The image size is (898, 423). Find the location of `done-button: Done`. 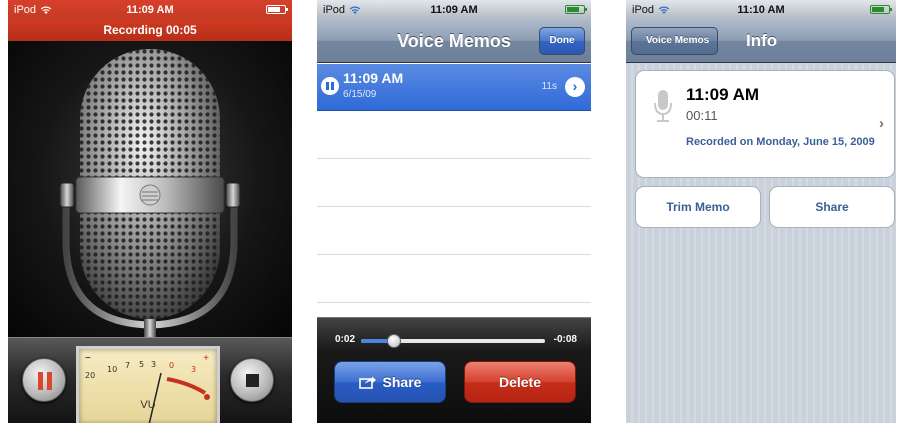

done-button: Done is located at coordinates (562, 41).